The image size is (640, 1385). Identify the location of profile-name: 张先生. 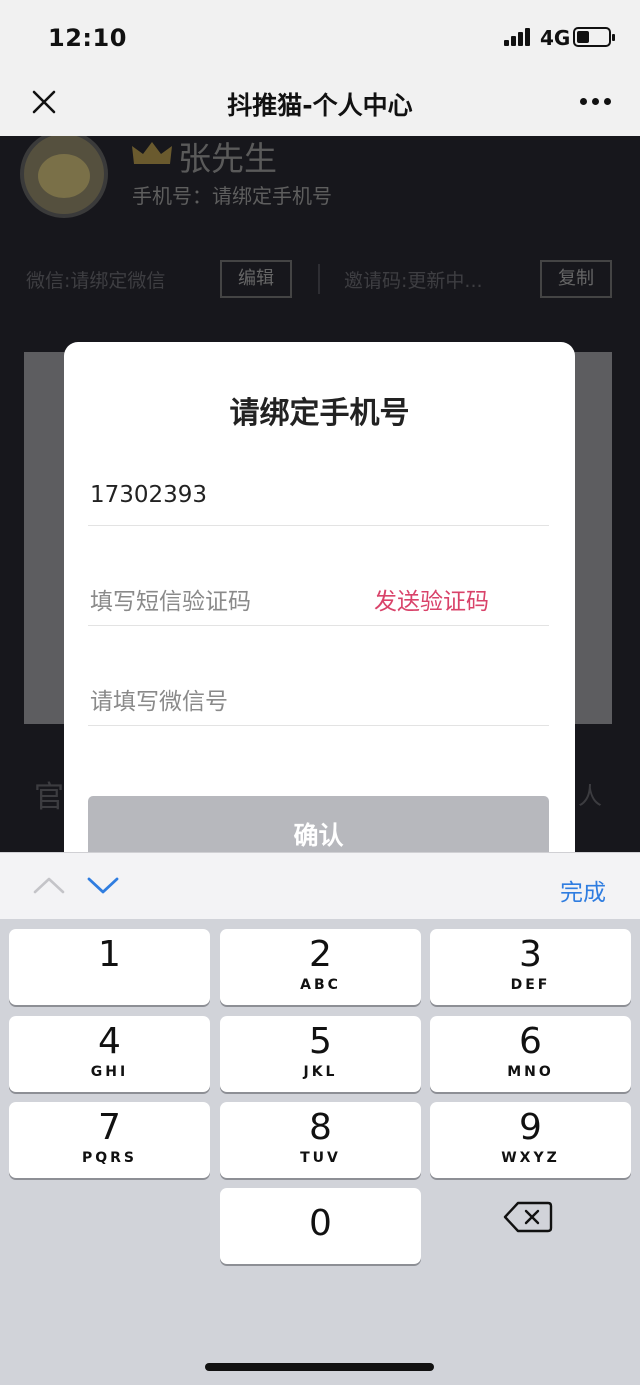
(227, 158).